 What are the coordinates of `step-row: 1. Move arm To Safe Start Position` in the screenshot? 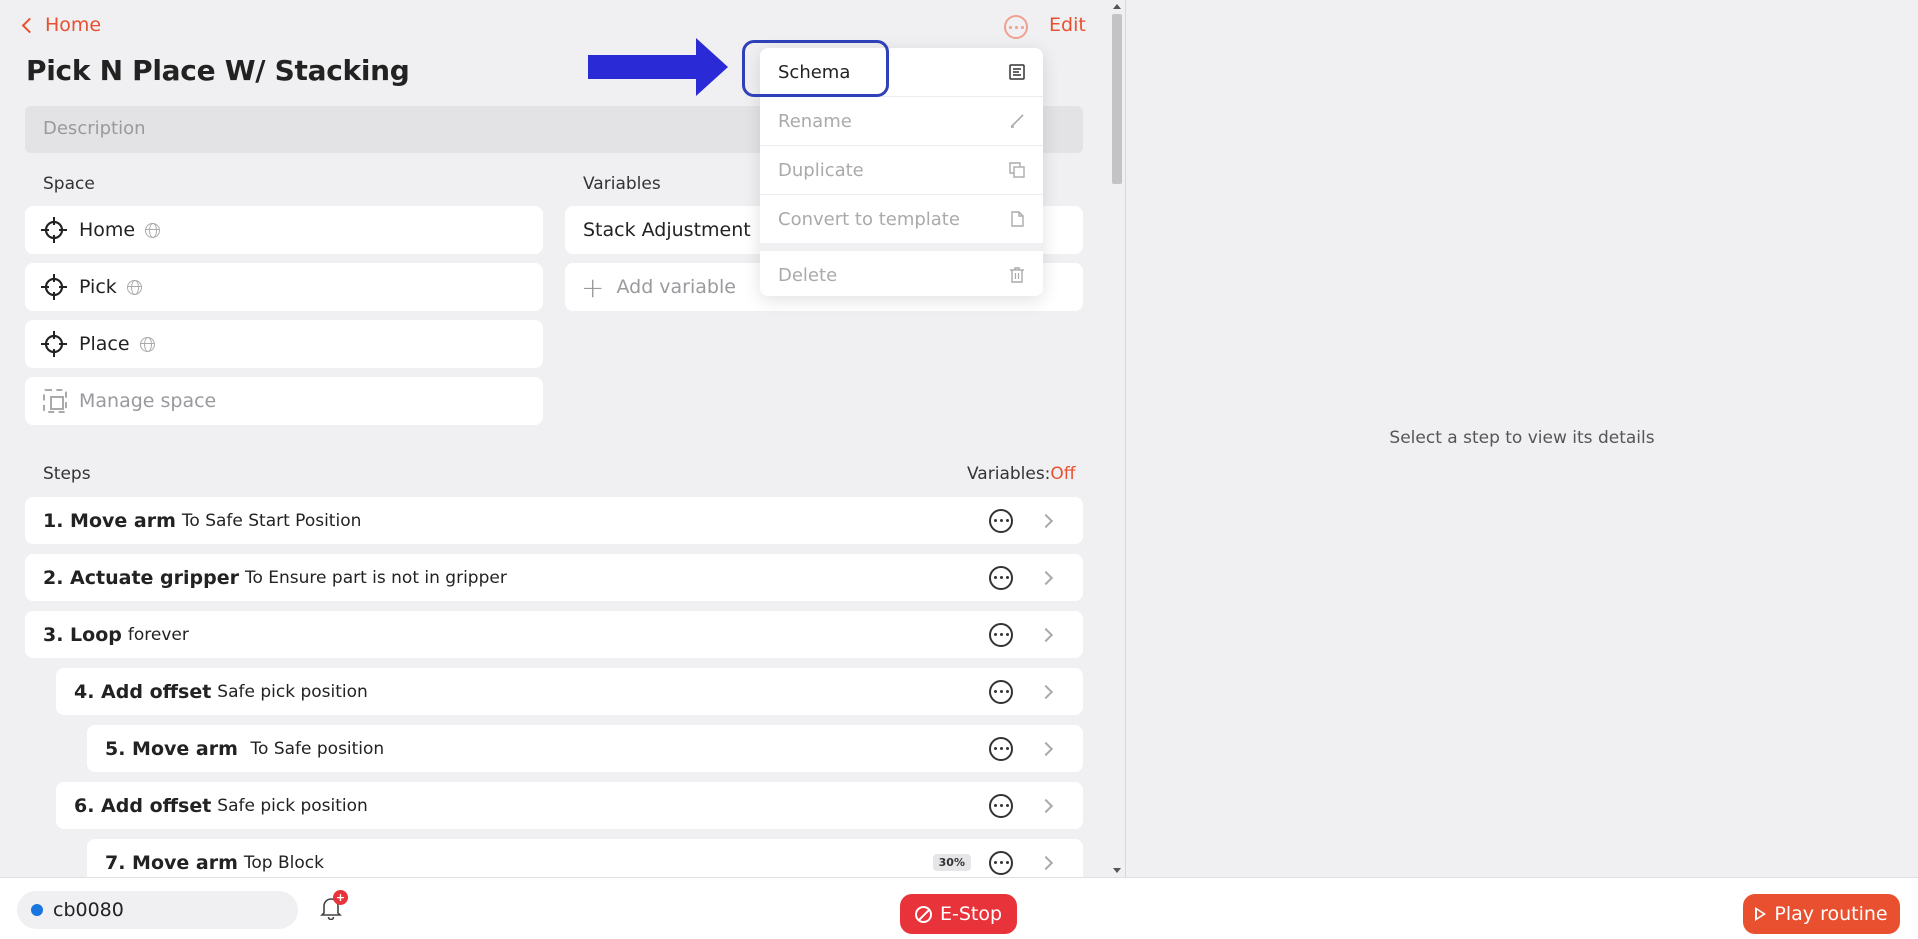 It's located at (554, 520).